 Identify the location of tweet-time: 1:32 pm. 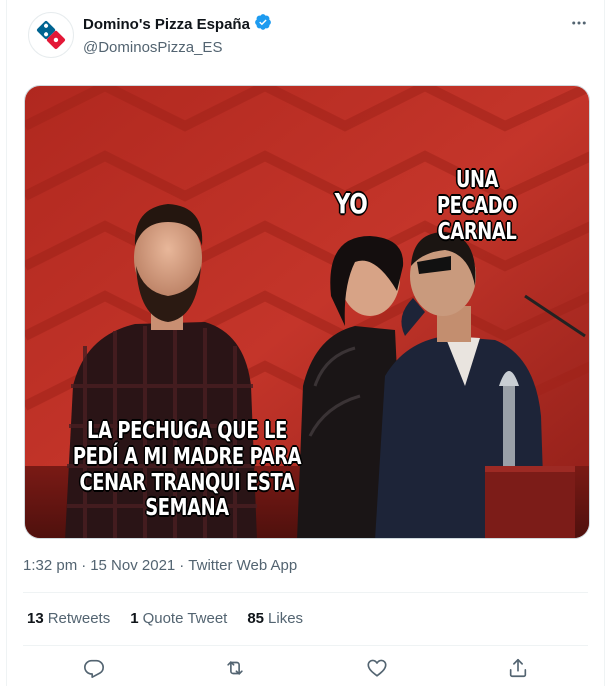
(50, 566).